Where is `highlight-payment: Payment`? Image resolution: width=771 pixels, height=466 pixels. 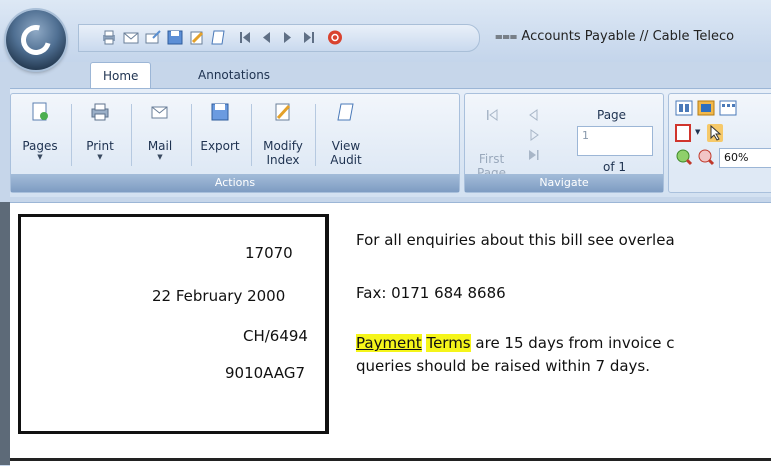
highlight-payment: Payment is located at coordinates (389, 343).